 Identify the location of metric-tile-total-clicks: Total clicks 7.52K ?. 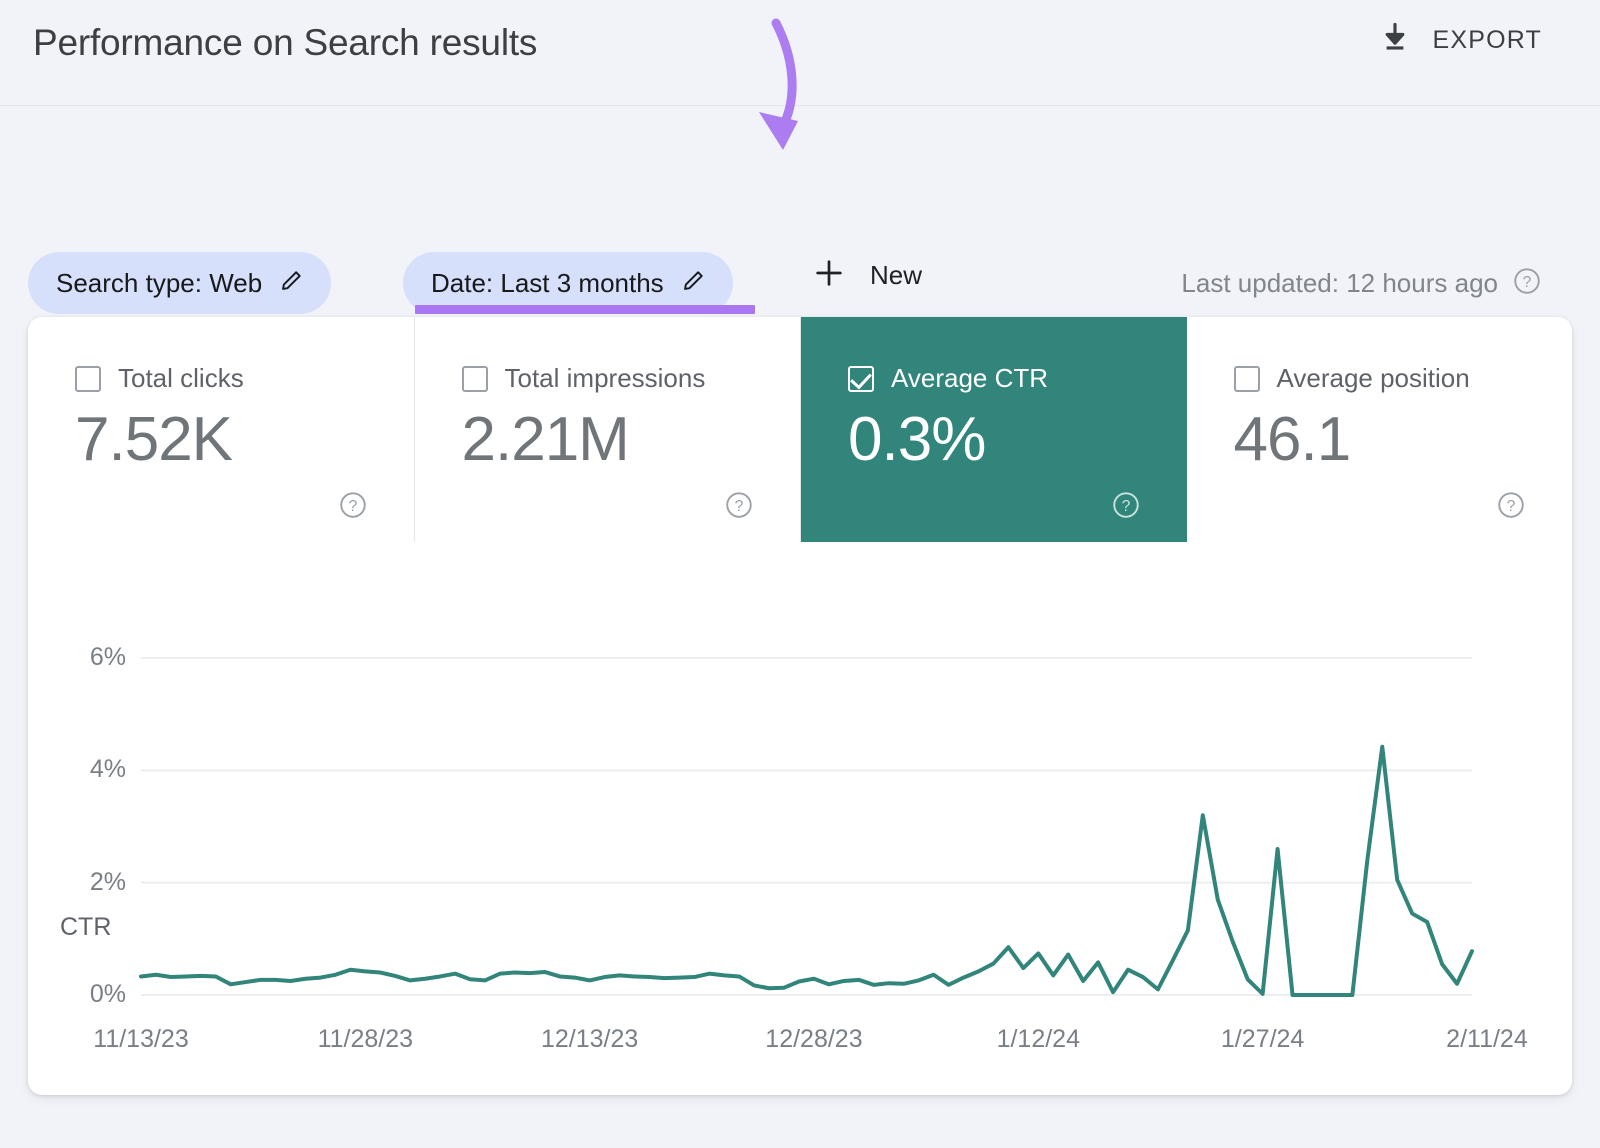
(221, 429).